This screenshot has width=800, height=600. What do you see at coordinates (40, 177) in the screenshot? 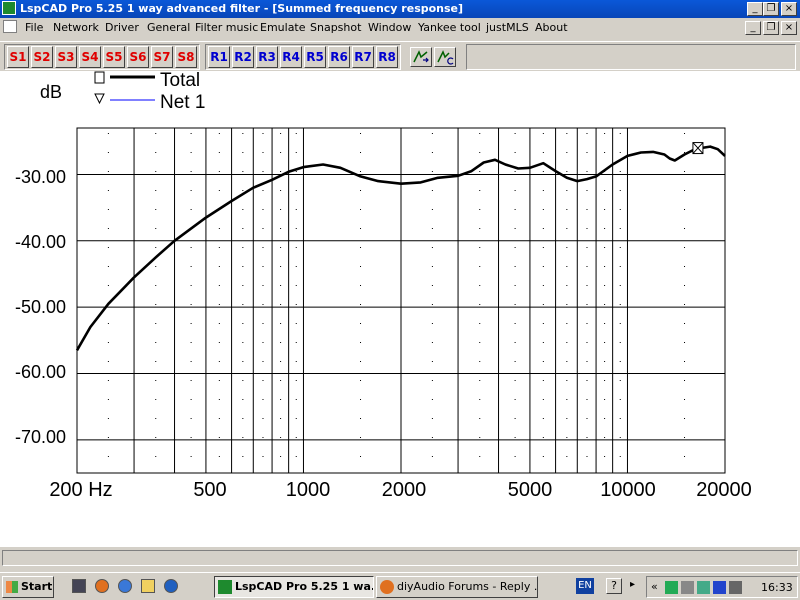
I see `y-tick-label: -30.00` at bounding box center [40, 177].